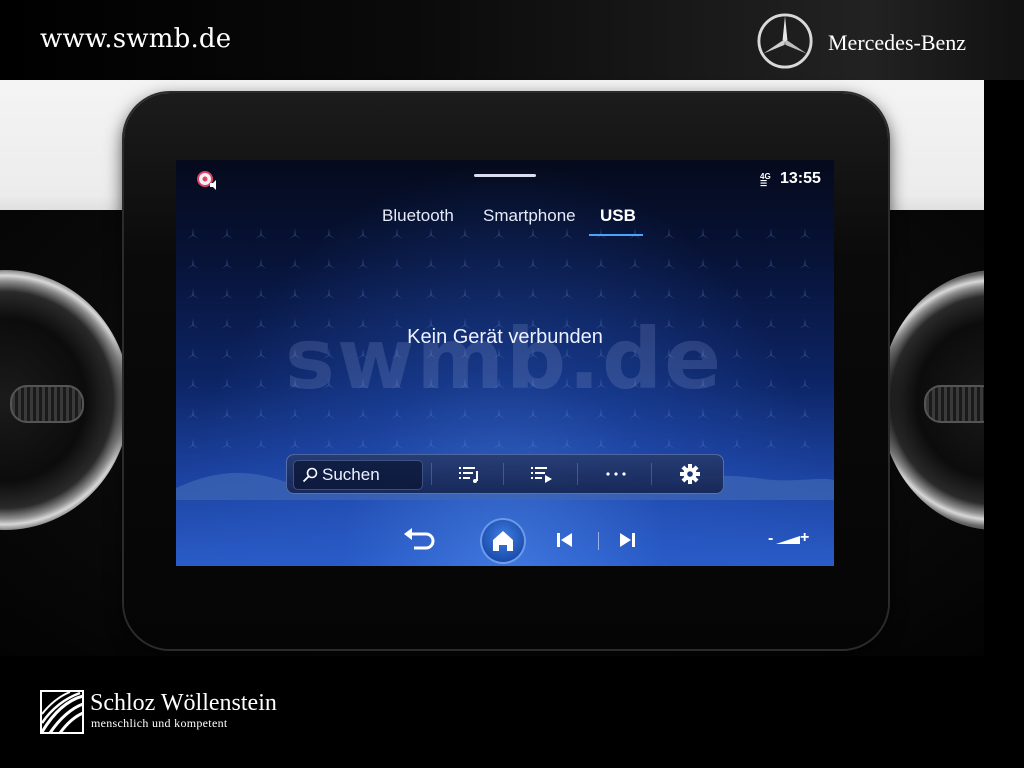 The height and width of the screenshot is (768, 1024). I want to click on back-button, so click(419, 542).